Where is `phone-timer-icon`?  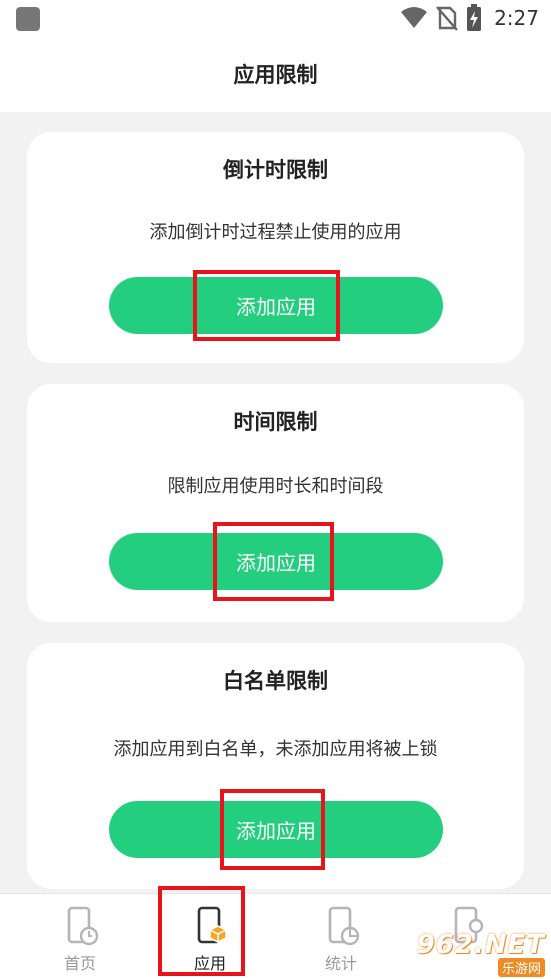
phone-timer-icon is located at coordinates (83, 926).